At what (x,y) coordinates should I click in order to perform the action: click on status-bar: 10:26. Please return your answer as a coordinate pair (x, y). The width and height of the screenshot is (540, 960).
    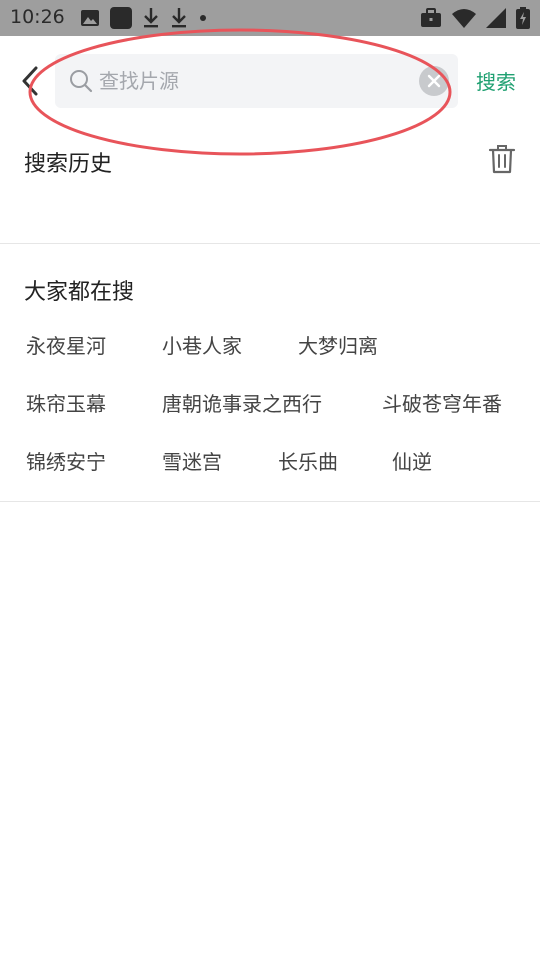
    Looking at the image, I should click on (270, 18).